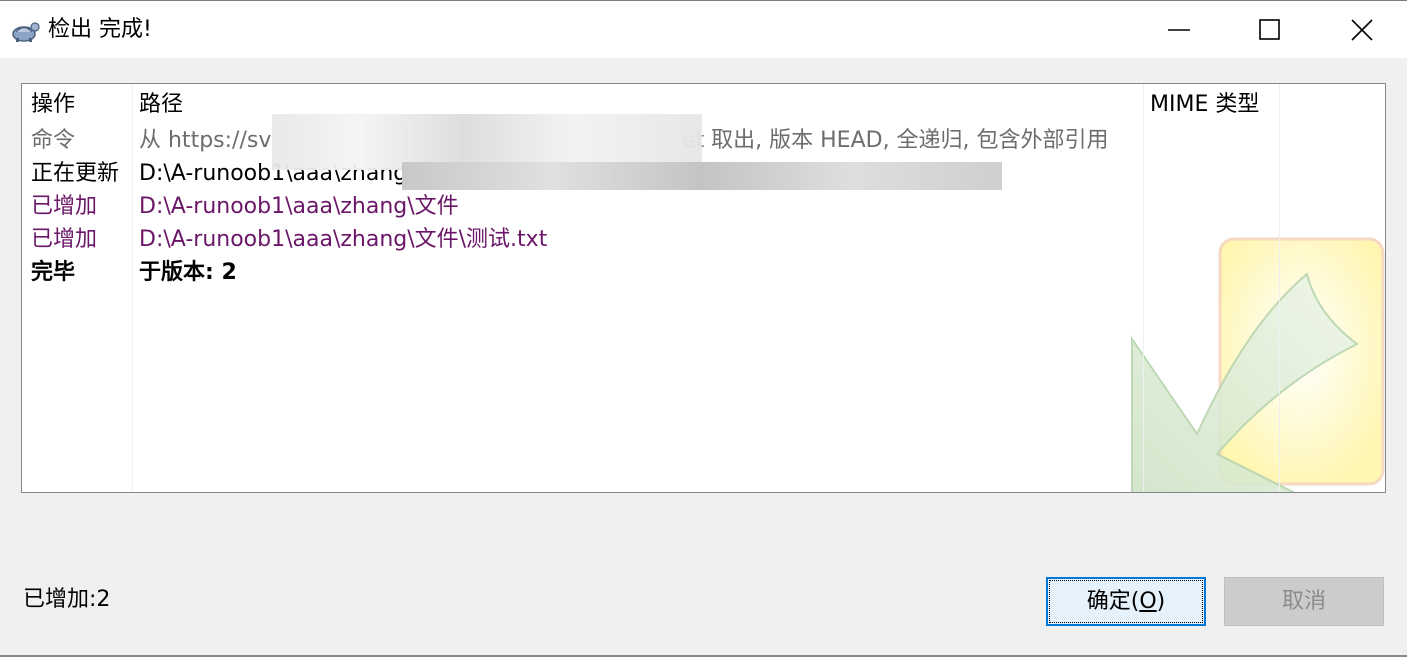 The image size is (1407, 657). I want to click on title-bar: 检出 完成!, so click(703, 29).